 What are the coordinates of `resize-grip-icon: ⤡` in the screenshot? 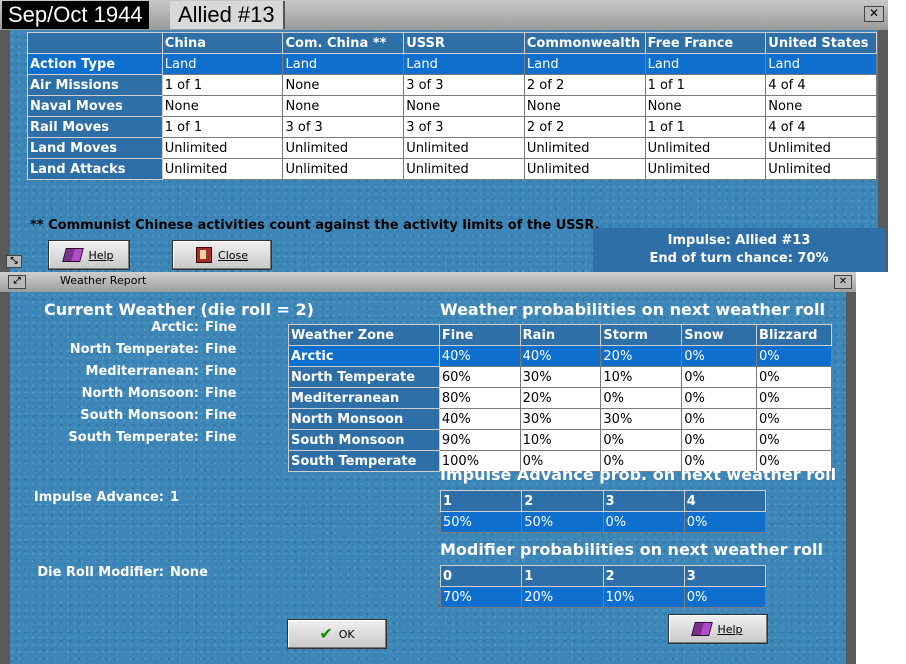 It's located at (14, 261).